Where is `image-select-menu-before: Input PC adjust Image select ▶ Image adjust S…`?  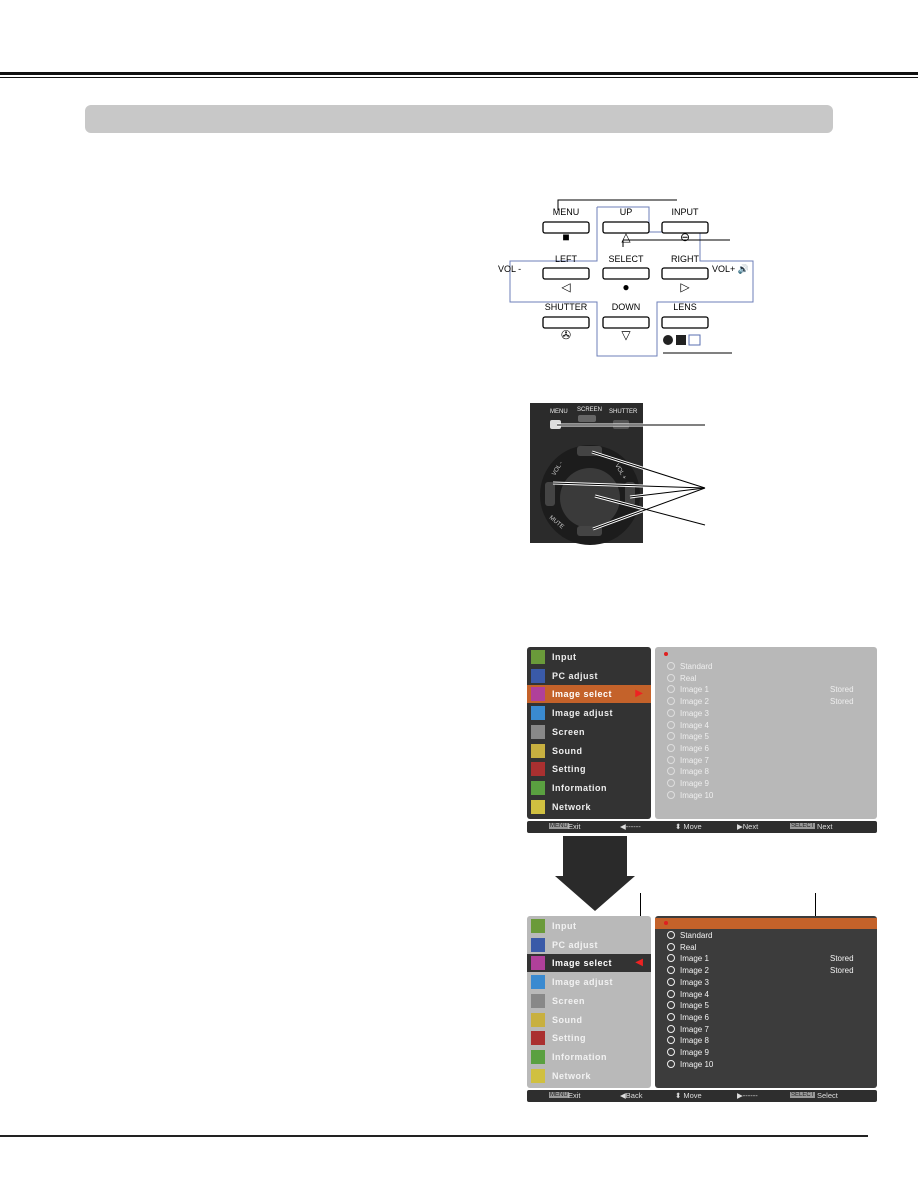 image-select-menu-before: Input PC adjust Image select ▶ Image adjust S… is located at coordinates (702, 740).